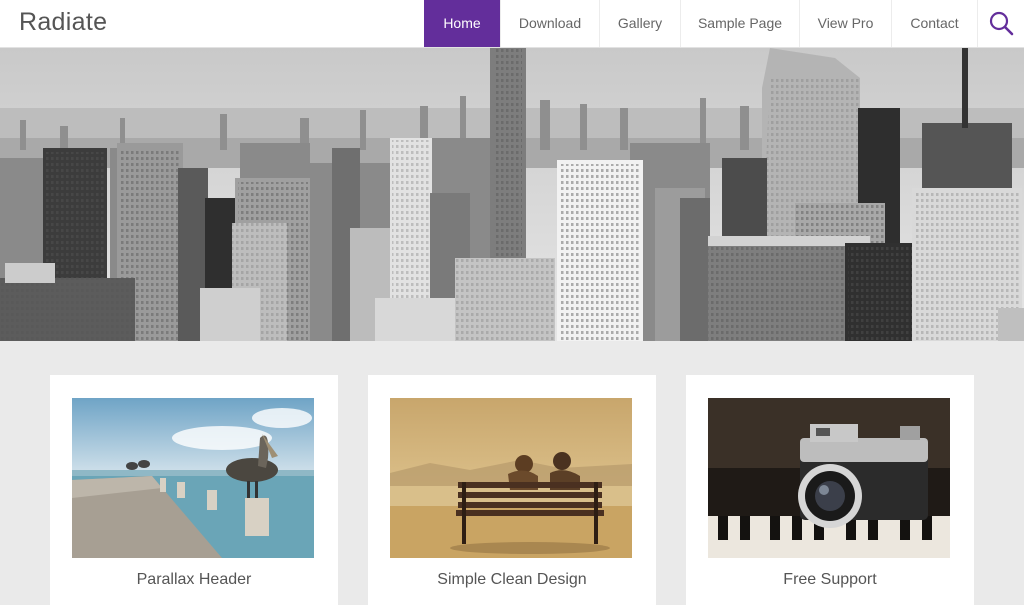 The height and width of the screenshot is (605, 1024). Describe the element at coordinates (934, 23) in the screenshot. I see `nav-item-contact: Contact` at that location.